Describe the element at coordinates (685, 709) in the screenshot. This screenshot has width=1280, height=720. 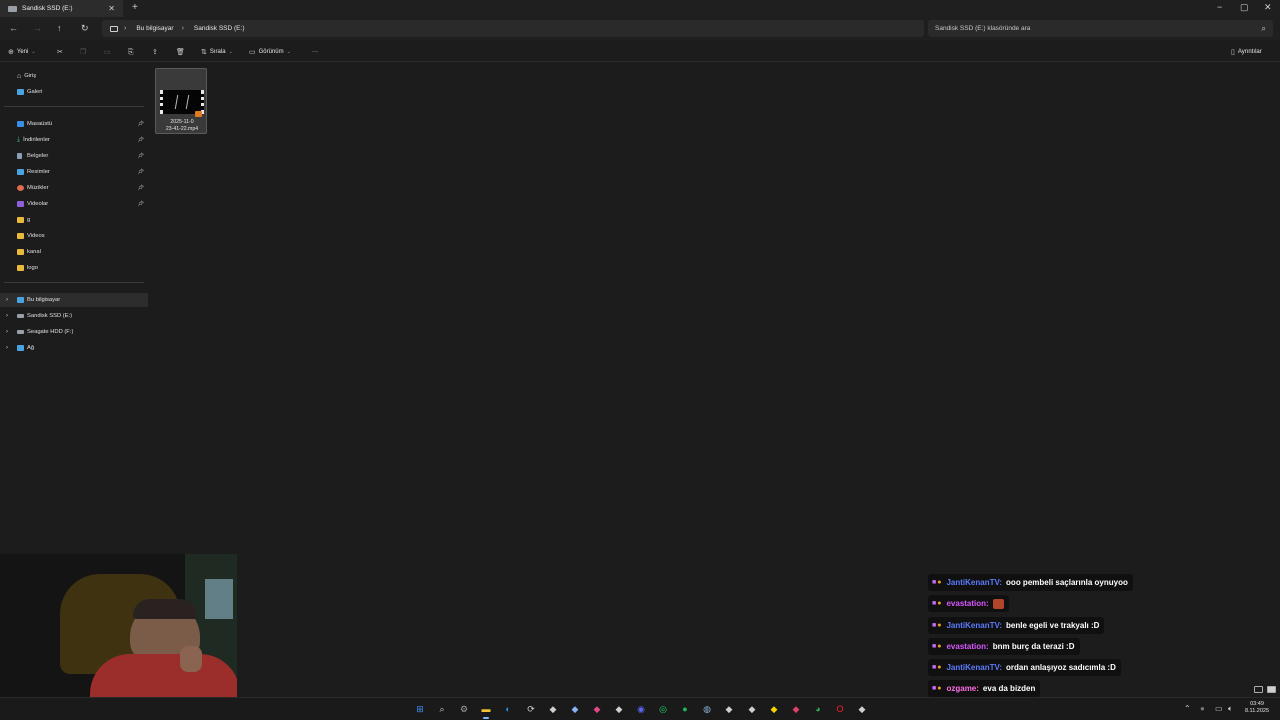
I see `spotify-icon: ●` at that location.